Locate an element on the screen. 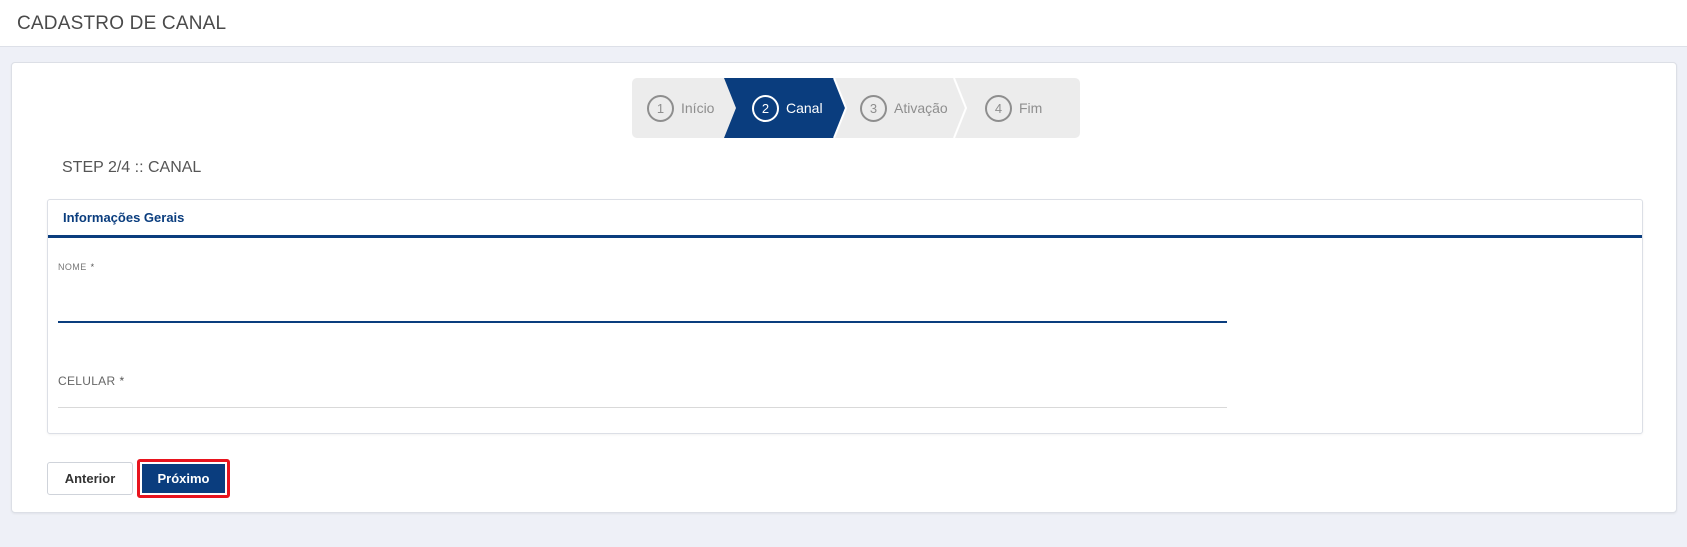 This screenshot has height=547, width=1687. required-marker: * is located at coordinates (92, 267).